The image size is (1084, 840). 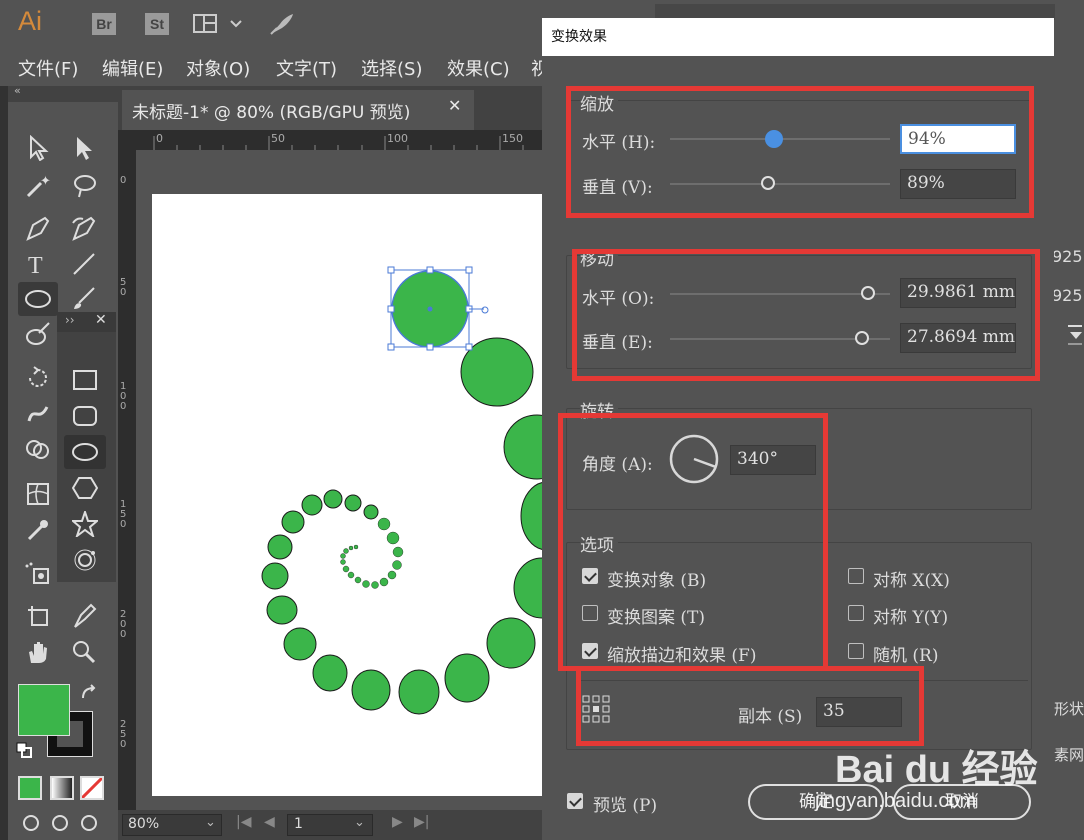 What do you see at coordinates (210, 822) in the screenshot?
I see `zoom-dropdown-icon: ⌄` at bounding box center [210, 822].